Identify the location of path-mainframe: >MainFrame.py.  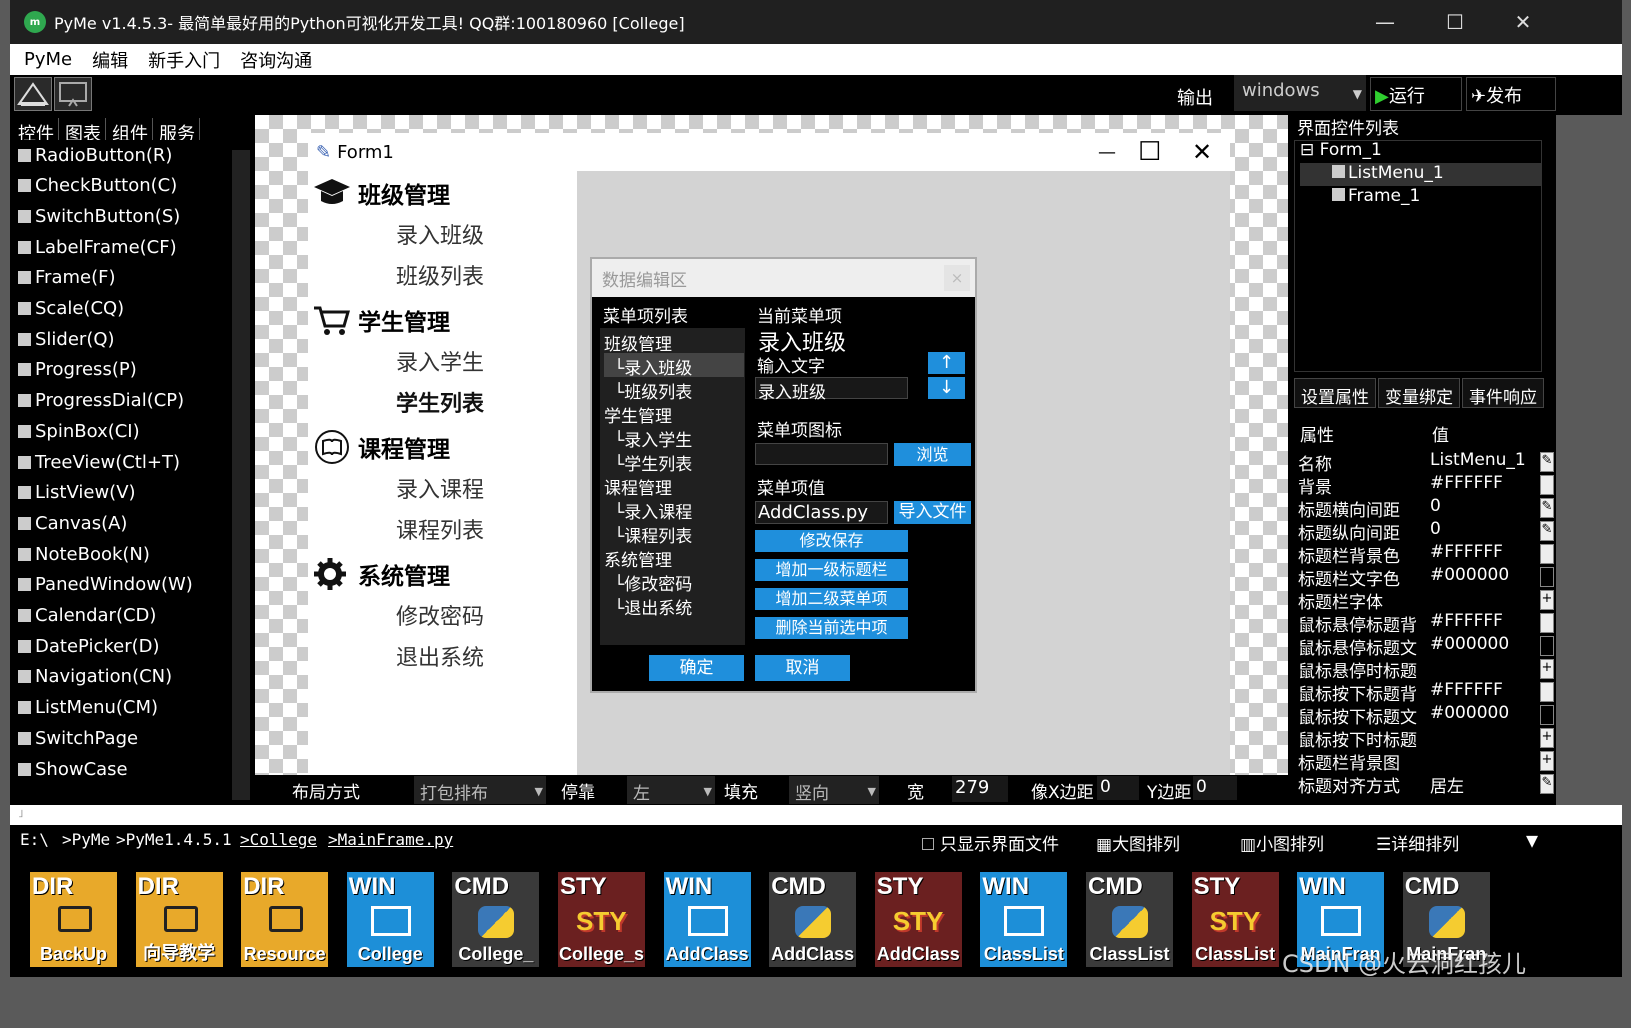
(390, 839).